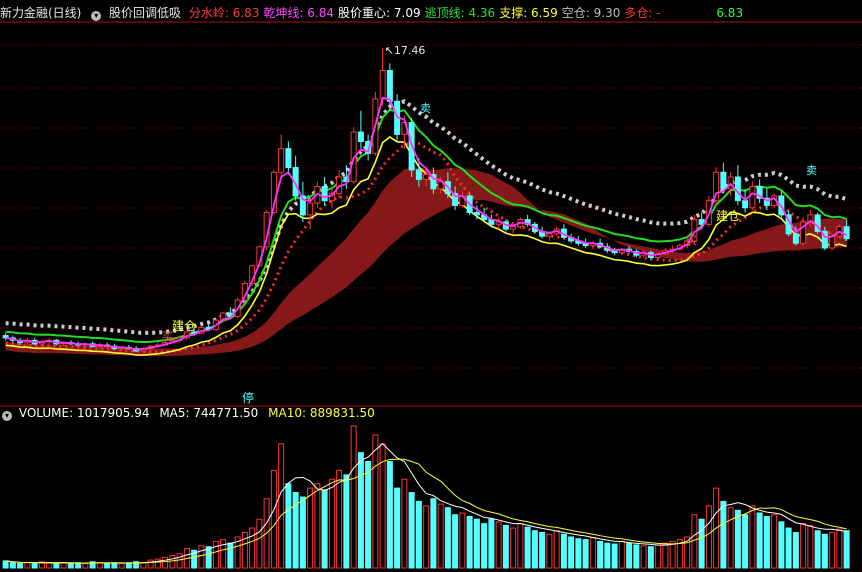  I want to click on high-price-label: ↖17.46, so click(405, 50).